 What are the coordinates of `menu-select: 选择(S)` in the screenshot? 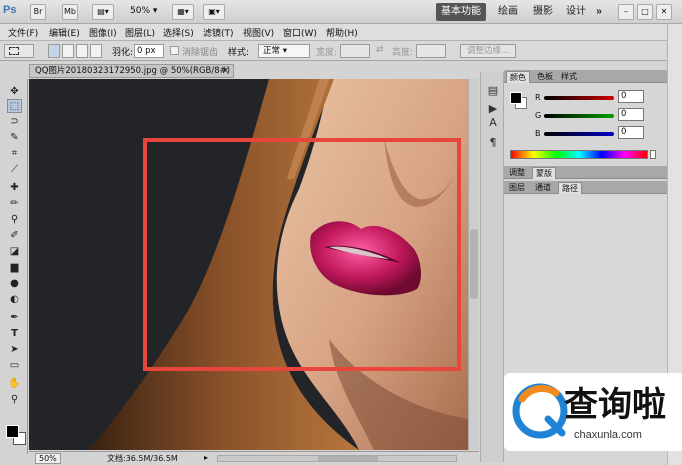 It's located at (178, 32).